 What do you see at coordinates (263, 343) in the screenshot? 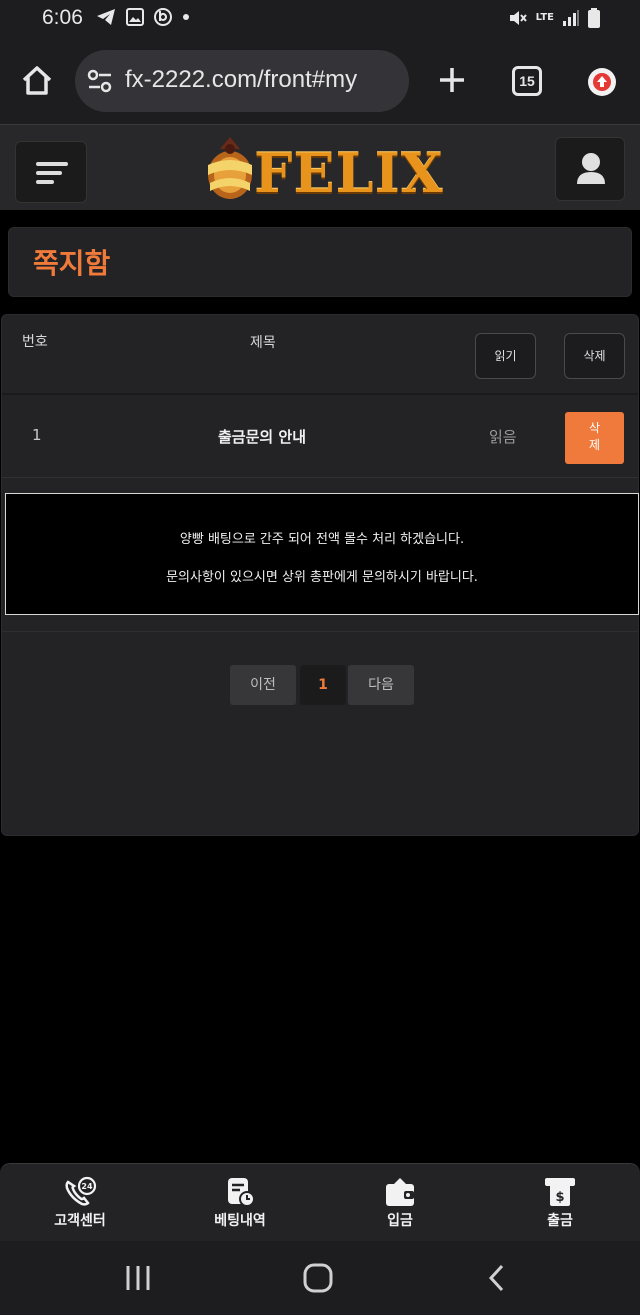
I see `column-header-title: 제목` at bounding box center [263, 343].